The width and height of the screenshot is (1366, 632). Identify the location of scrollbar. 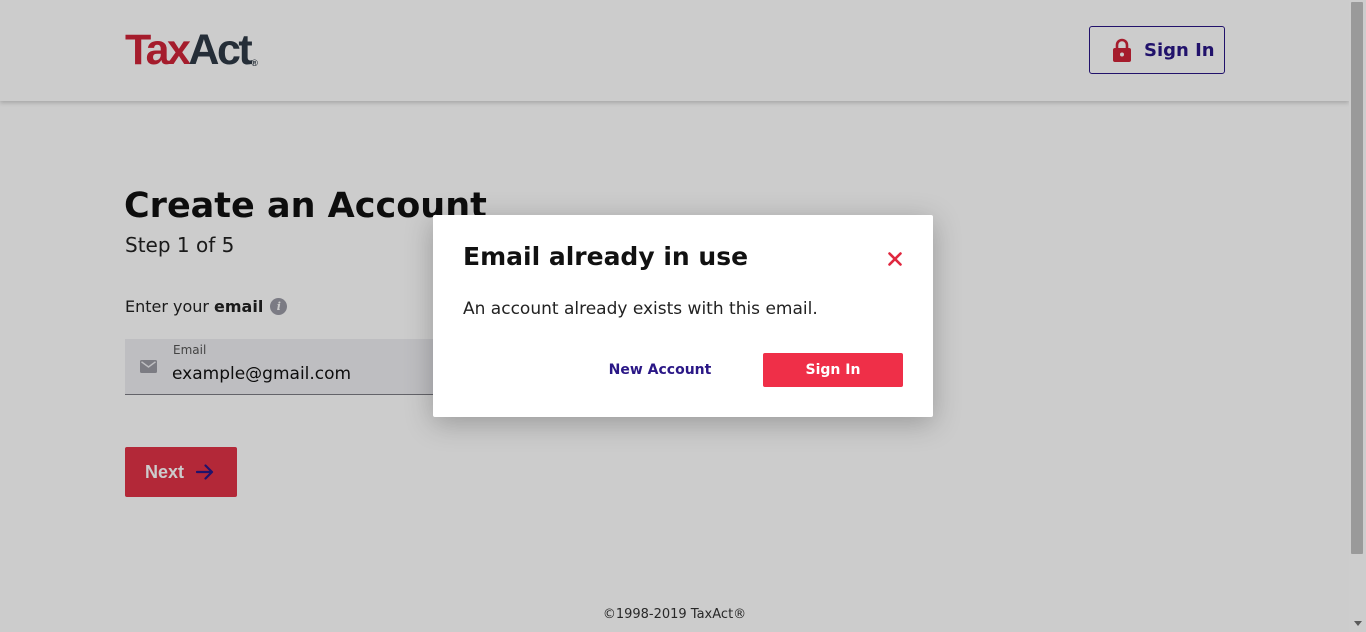
(1357, 316).